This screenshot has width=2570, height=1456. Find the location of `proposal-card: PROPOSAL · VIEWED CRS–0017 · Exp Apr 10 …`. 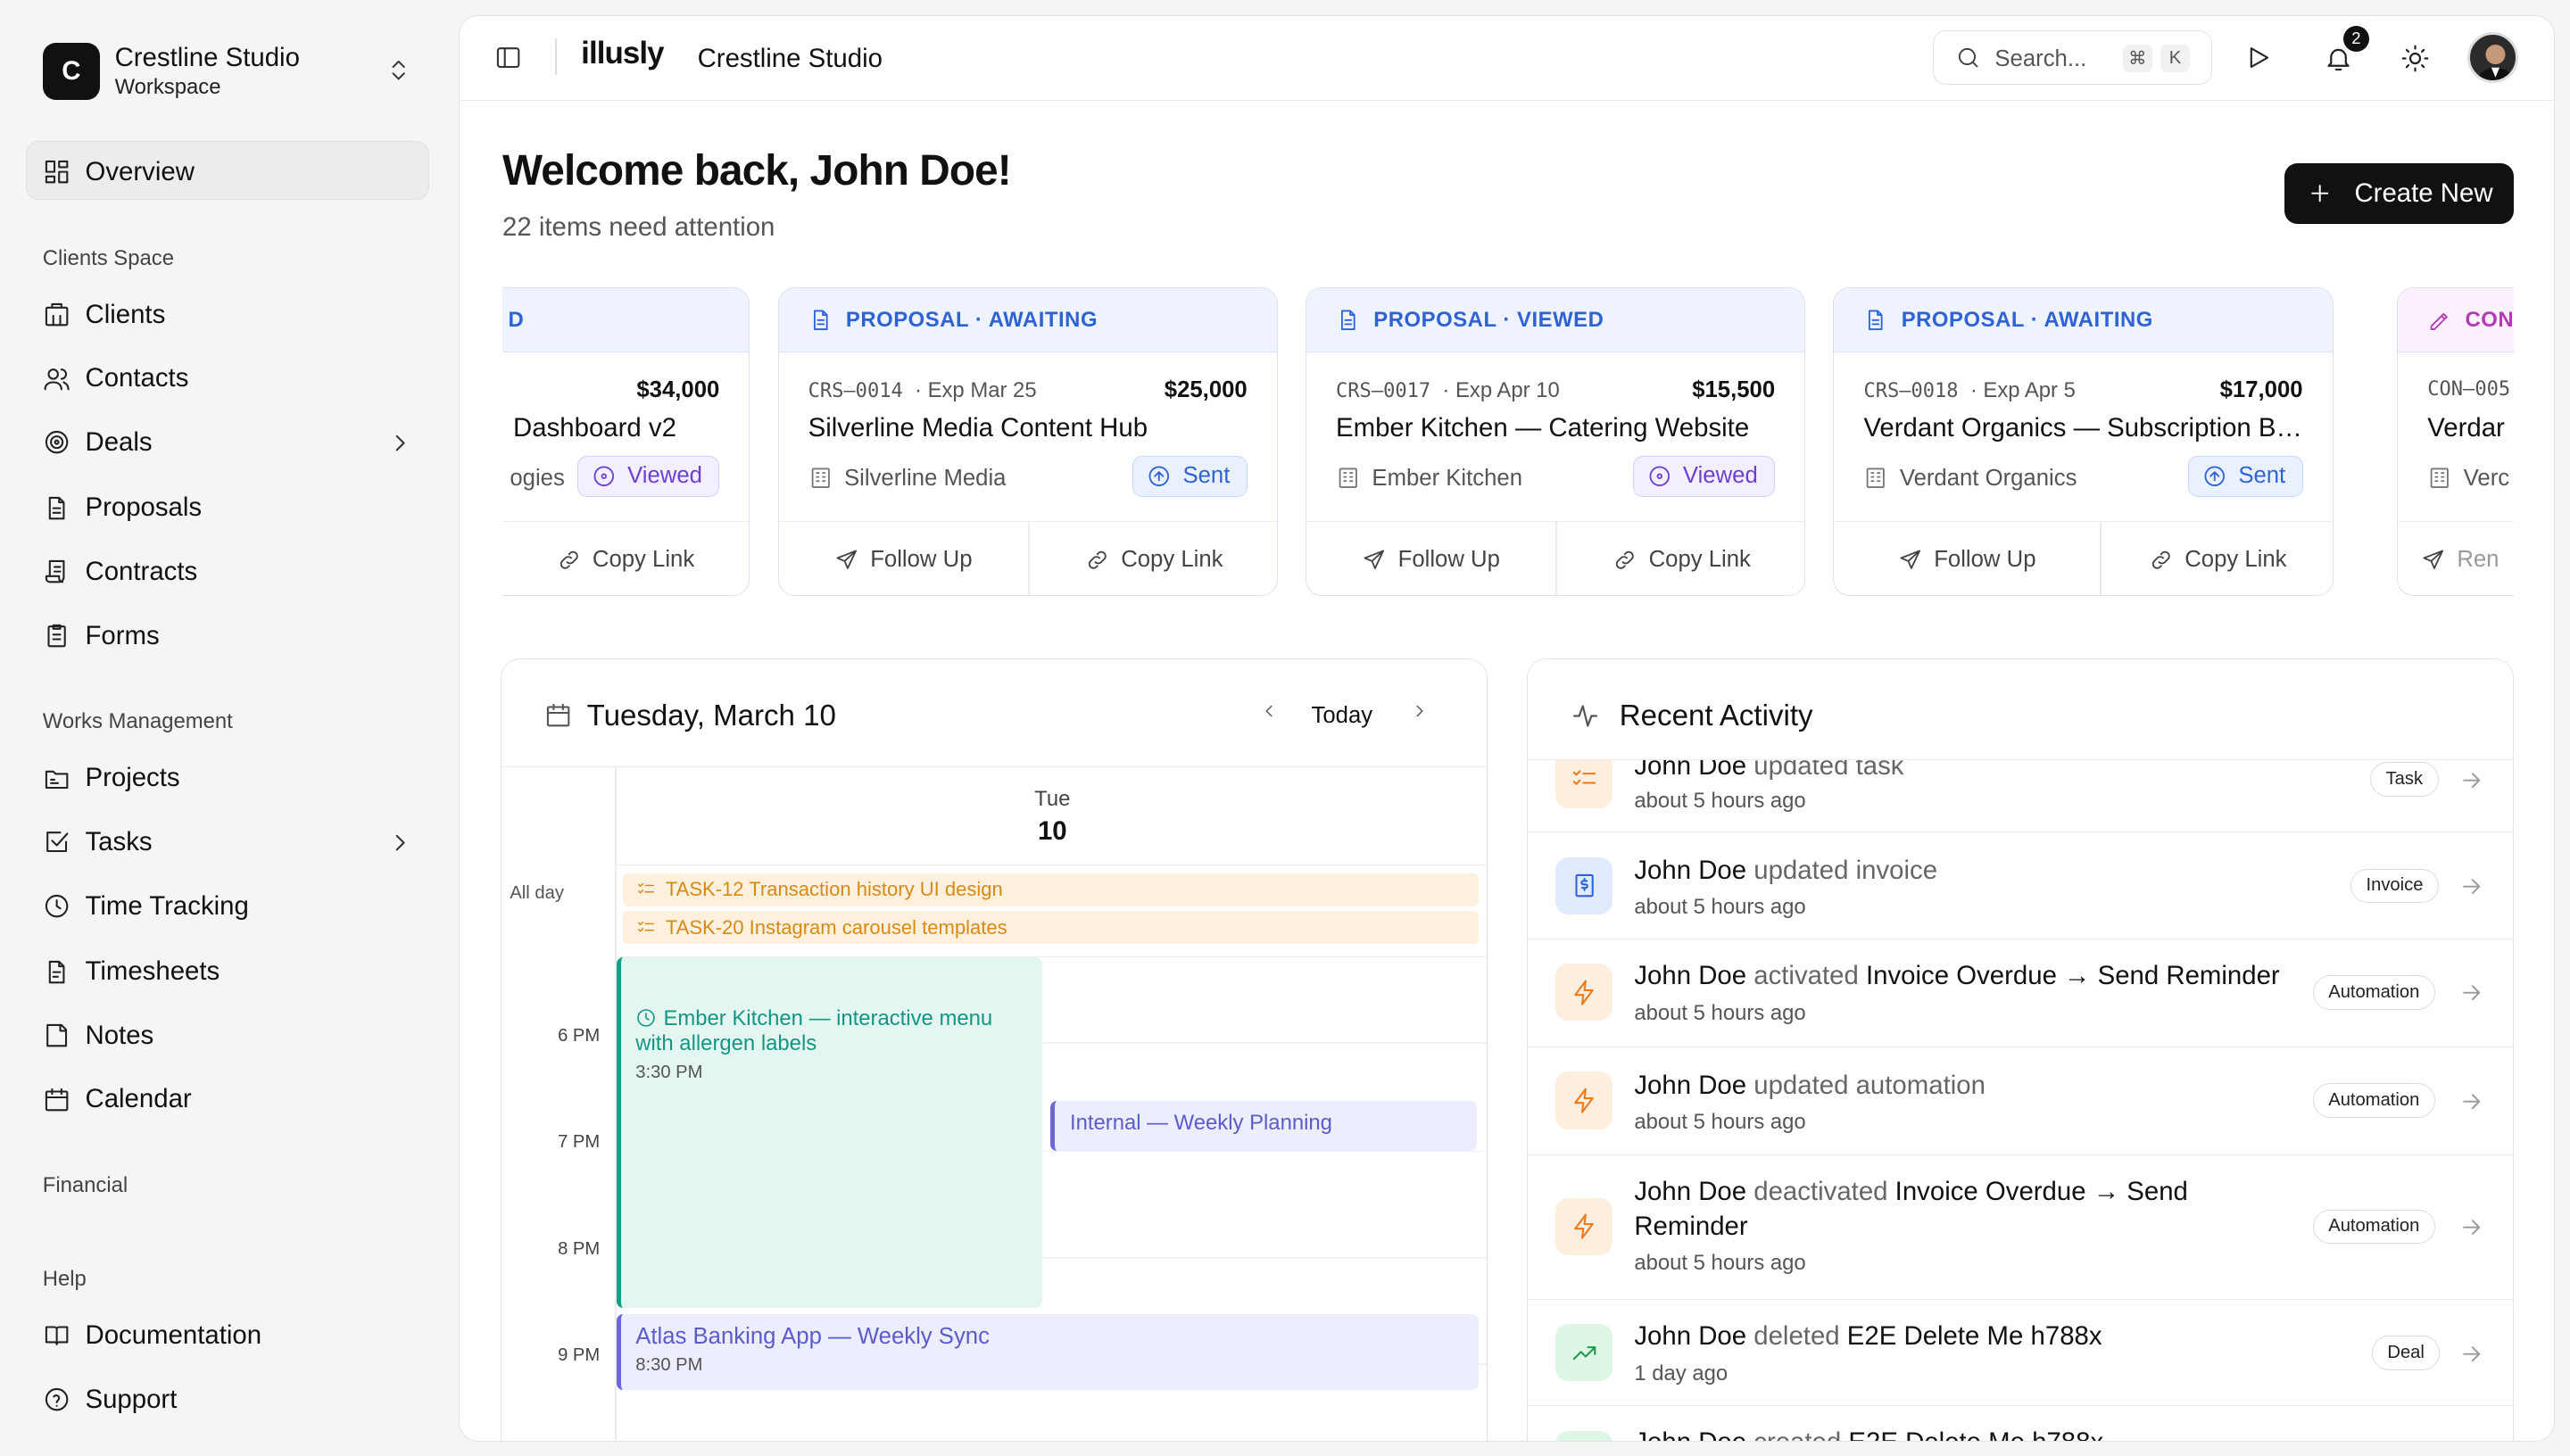

proposal-card: PROPOSAL · VIEWED CRS–0017 · Exp Apr 10 … is located at coordinates (1556, 441).